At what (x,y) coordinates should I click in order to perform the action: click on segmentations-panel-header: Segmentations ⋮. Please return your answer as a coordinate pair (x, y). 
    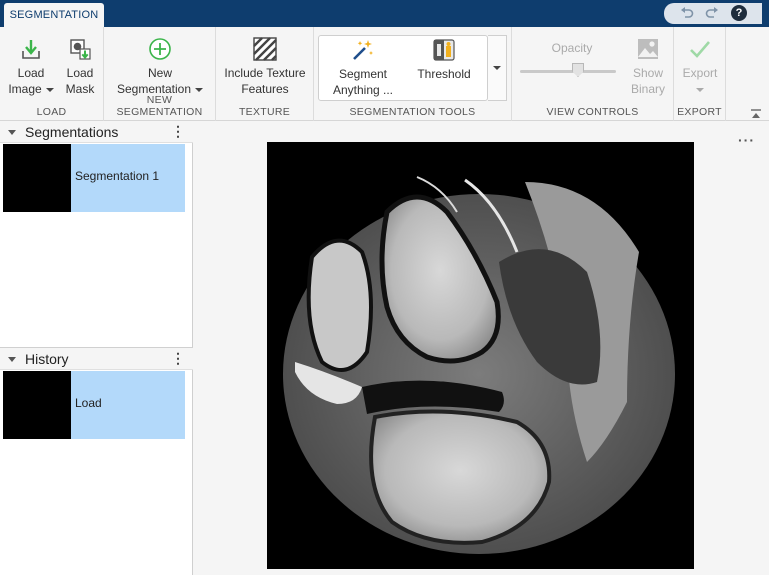
    Looking at the image, I should click on (96, 132).